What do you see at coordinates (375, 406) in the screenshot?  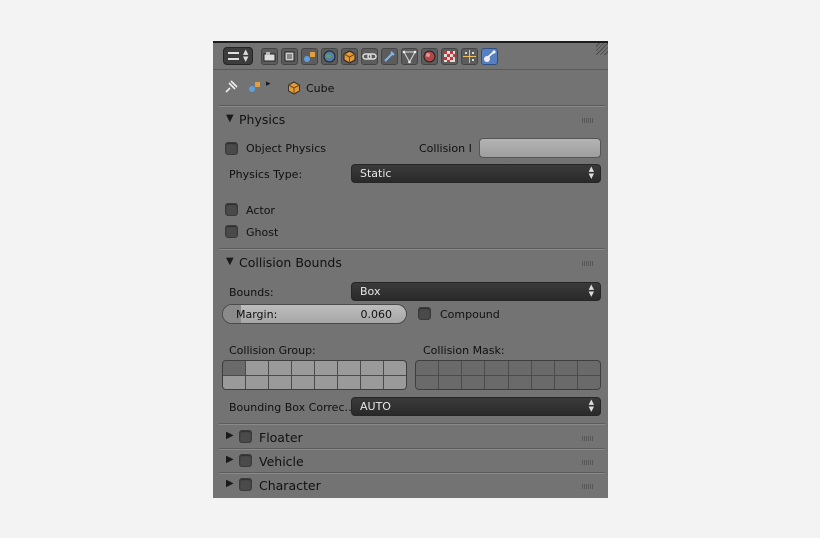 I see `bbox-correction-value: AUTO` at bounding box center [375, 406].